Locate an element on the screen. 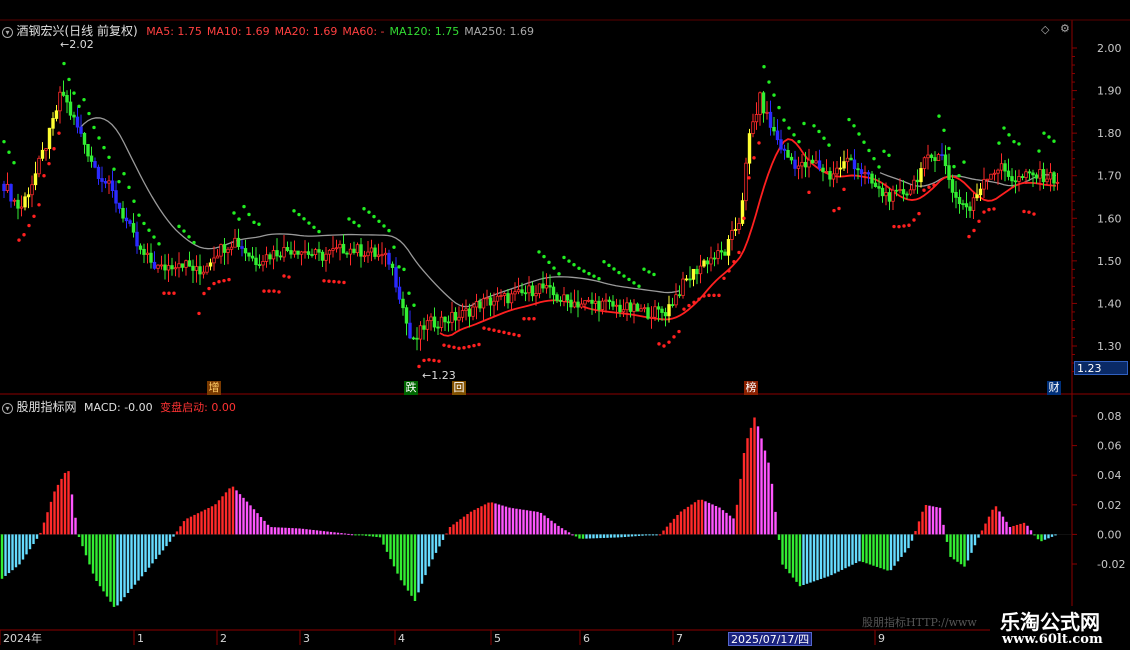 This screenshot has height=650, width=1130. ma-legend-item-3: MA60: - is located at coordinates (363, 31).